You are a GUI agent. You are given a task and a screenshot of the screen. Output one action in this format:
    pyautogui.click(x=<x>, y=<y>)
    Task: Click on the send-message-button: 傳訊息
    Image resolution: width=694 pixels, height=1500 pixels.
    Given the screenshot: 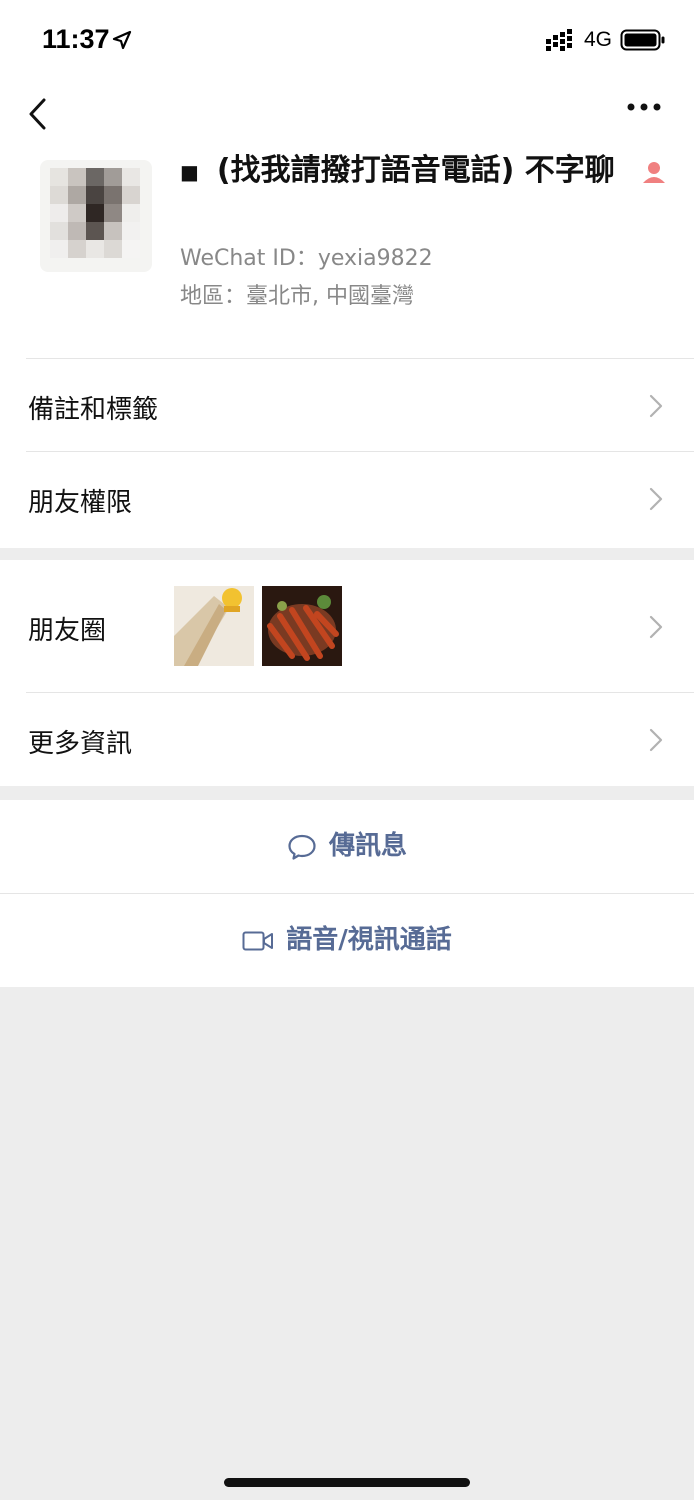 What is the action you would take?
    pyautogui.click(x=347, y=846)
    